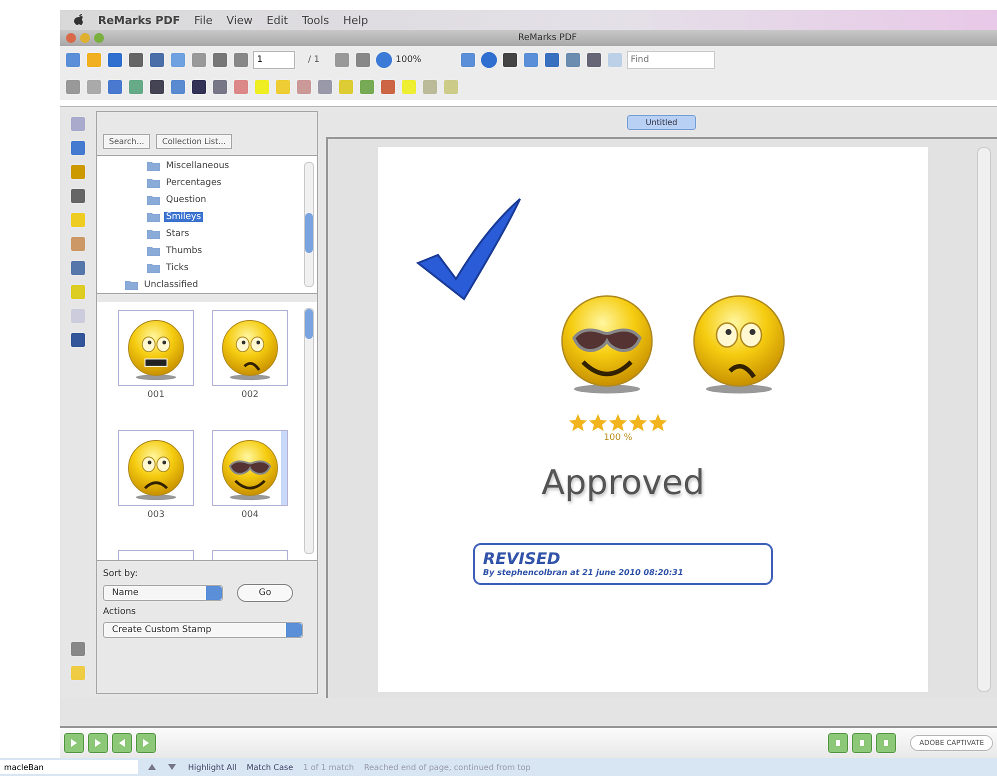 The height and width of the screenshot is (776, 997). I want to click on left-arrow-icon, so click(122, 743).